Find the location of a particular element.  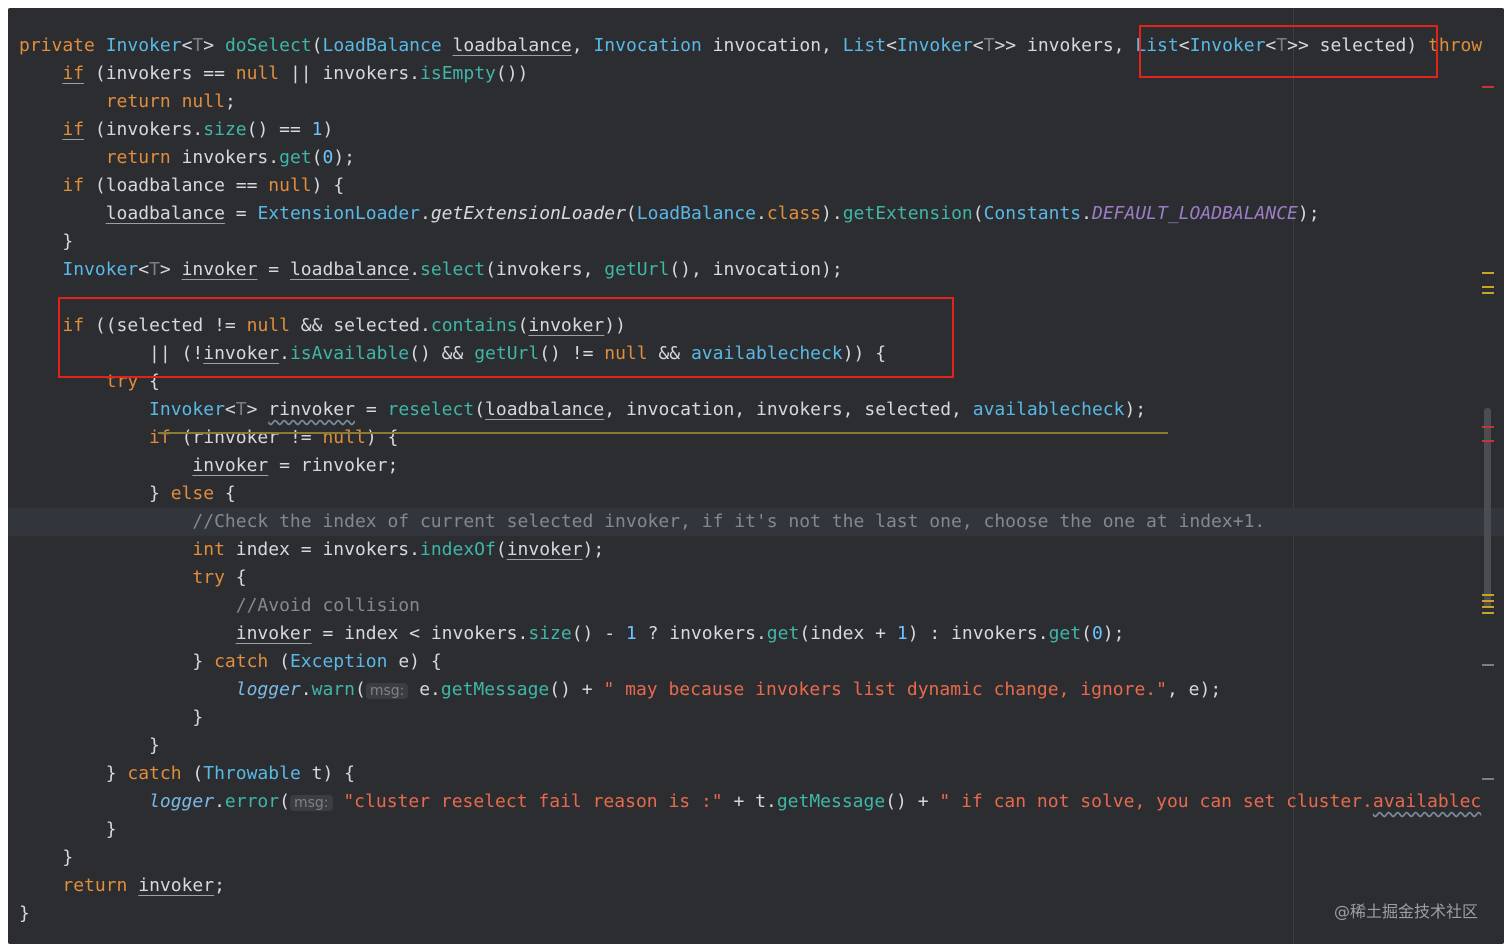

code-line-6: if (loadbalance == null) { is located at coordinates (756, 186).